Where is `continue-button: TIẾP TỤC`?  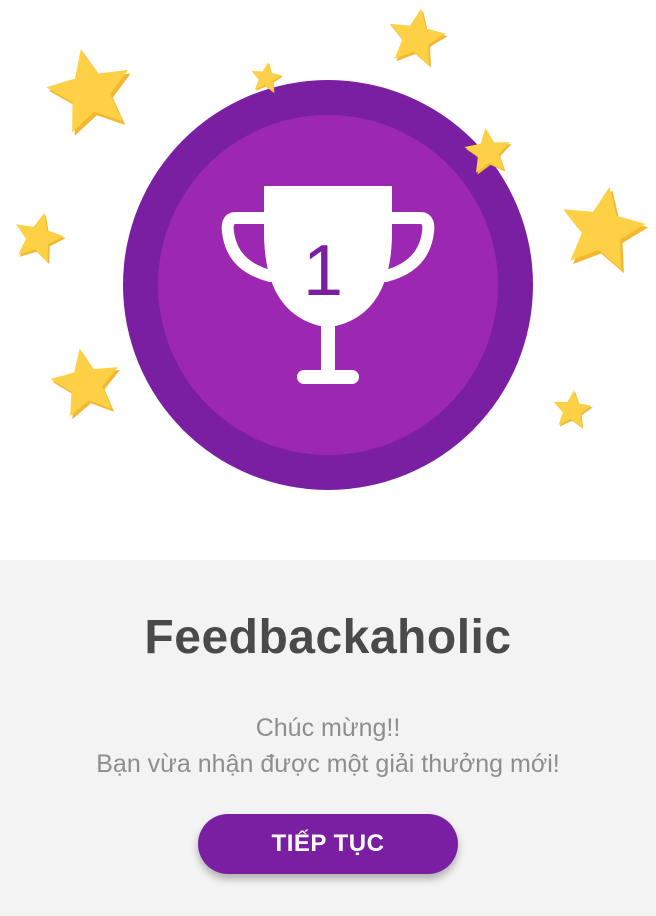
continue-button: TIẾP TỤC is located at coordinates (328, 844).